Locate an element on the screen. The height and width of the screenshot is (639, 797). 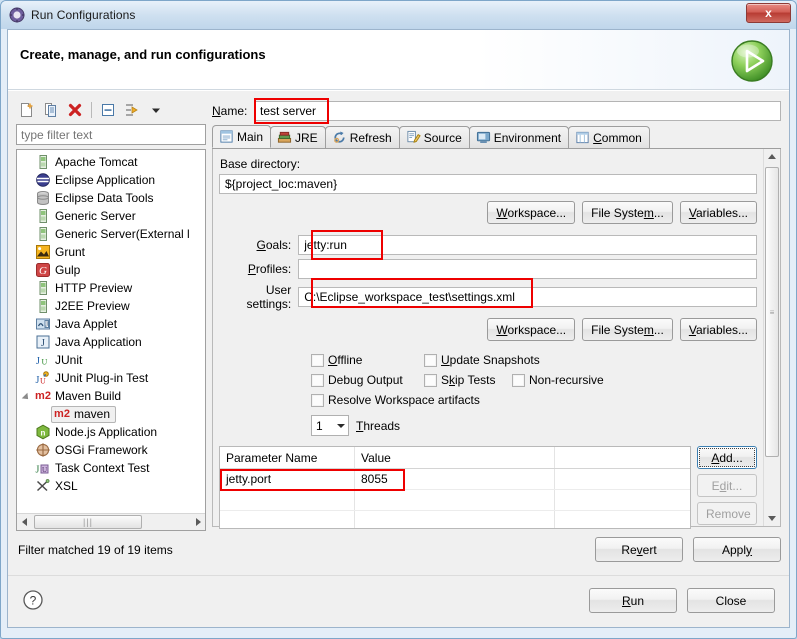
checkbox-resolve-workspace-artifacts: Resolve Workspace artifacts is located at coordinates (395, 400).